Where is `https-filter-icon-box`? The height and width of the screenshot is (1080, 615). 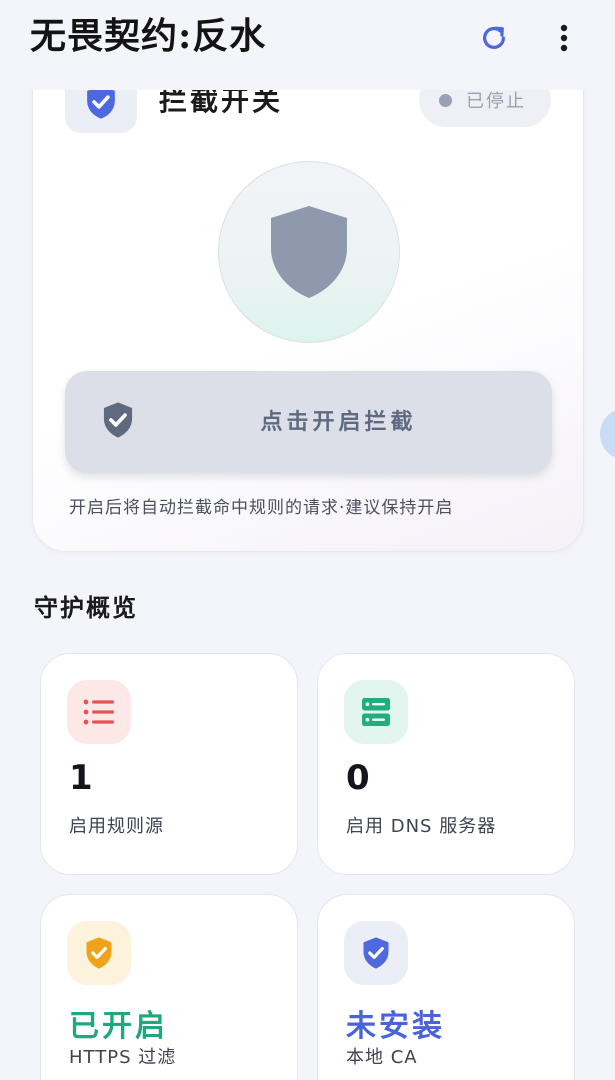
https-filter-icon-box is located at coordinates (99, 953).